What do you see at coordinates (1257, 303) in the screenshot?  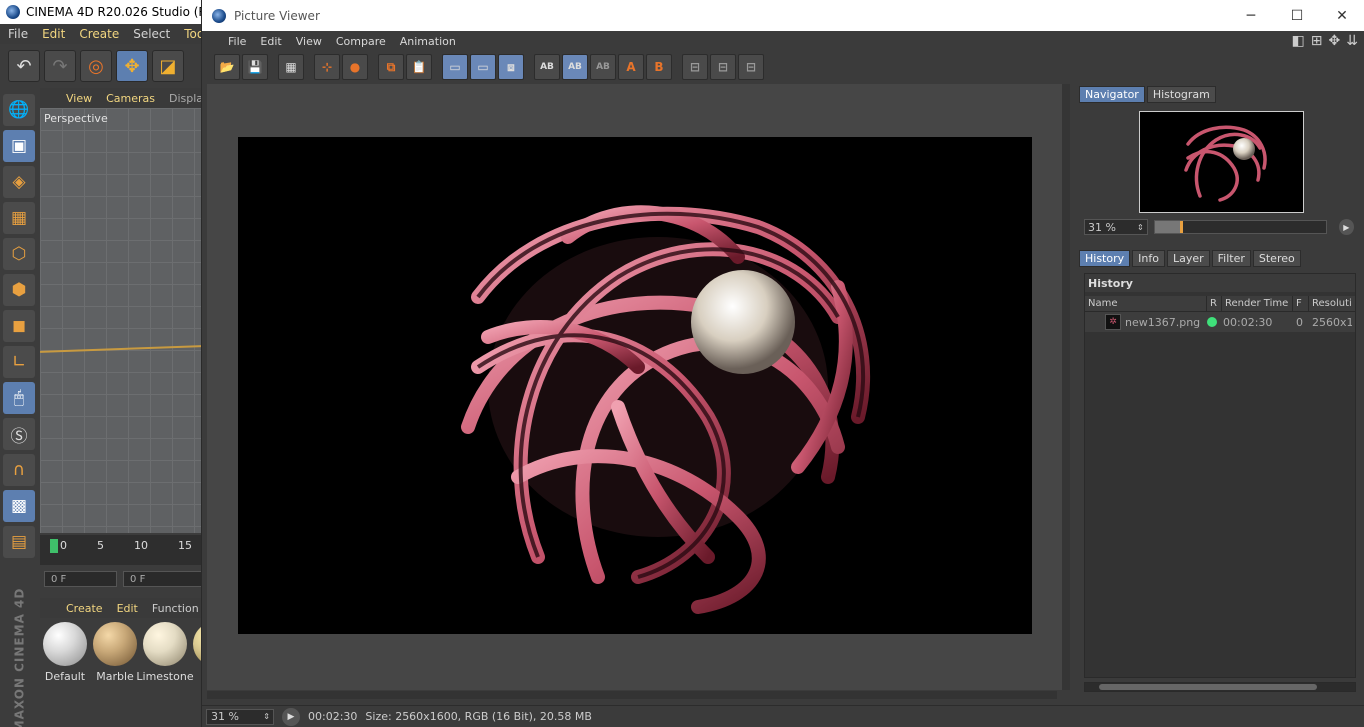 I see `column-render-time: Render Time` at bounding box center [1257, 303].